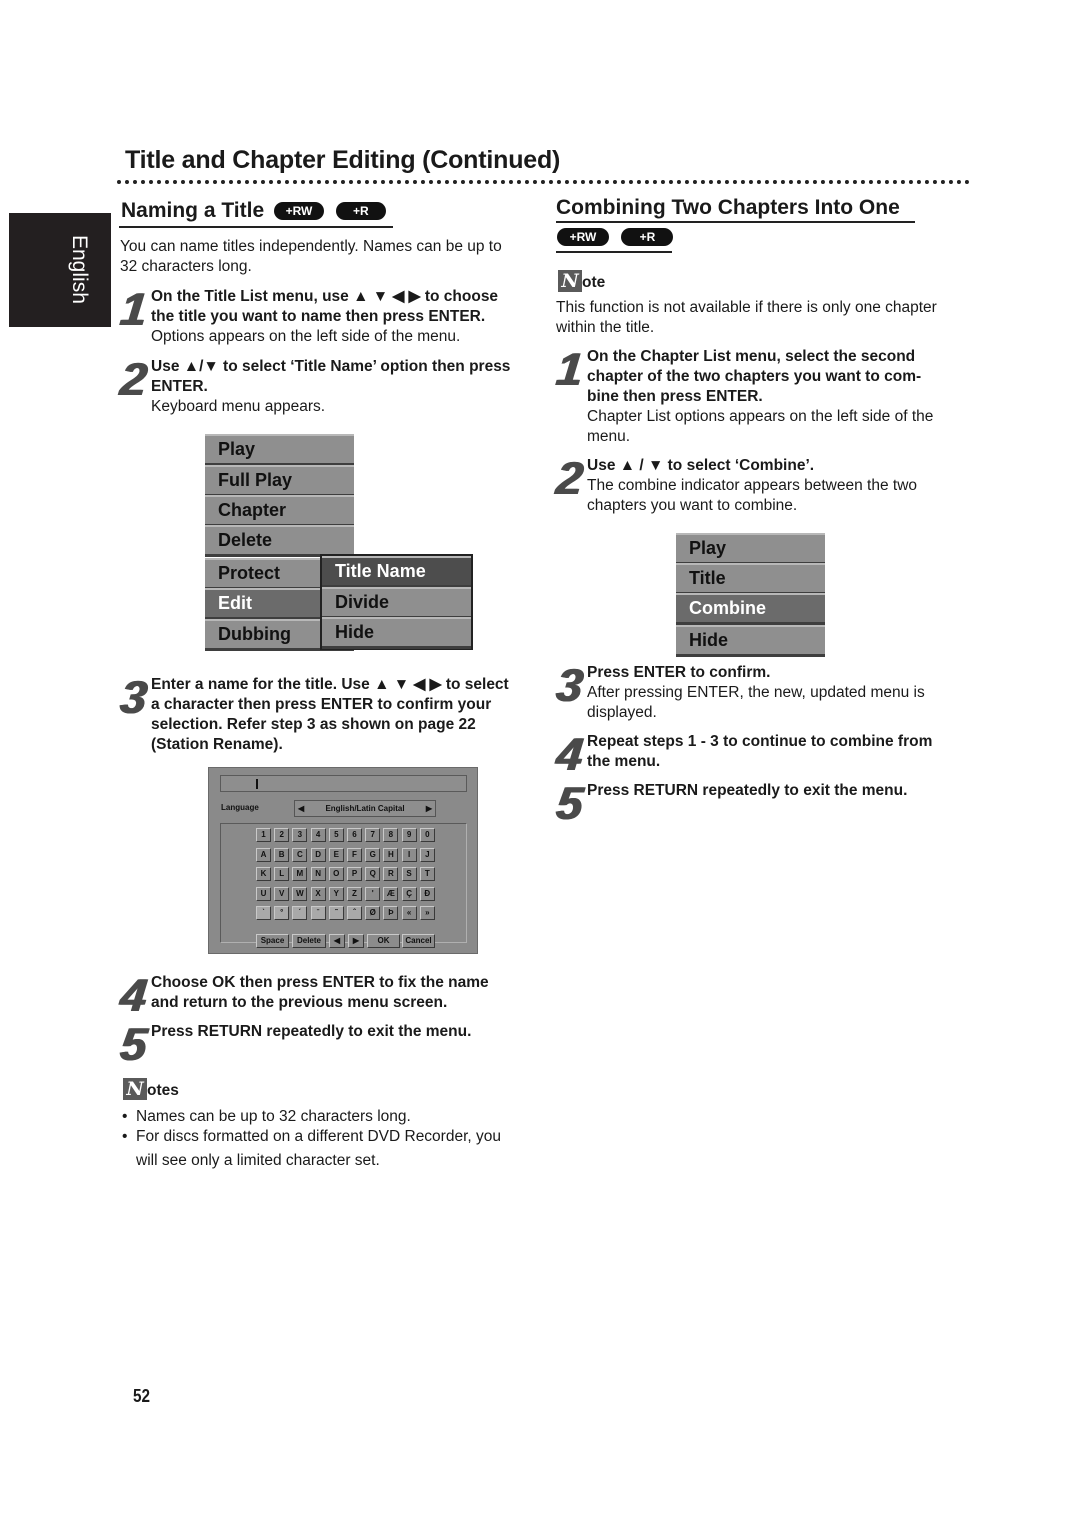 This screenshot has height=1528, width=1080. What do you see at coordinates (263, 913) in the screenshot?
I see `key-4-0: ˋ` at bounding box center [263, 913].